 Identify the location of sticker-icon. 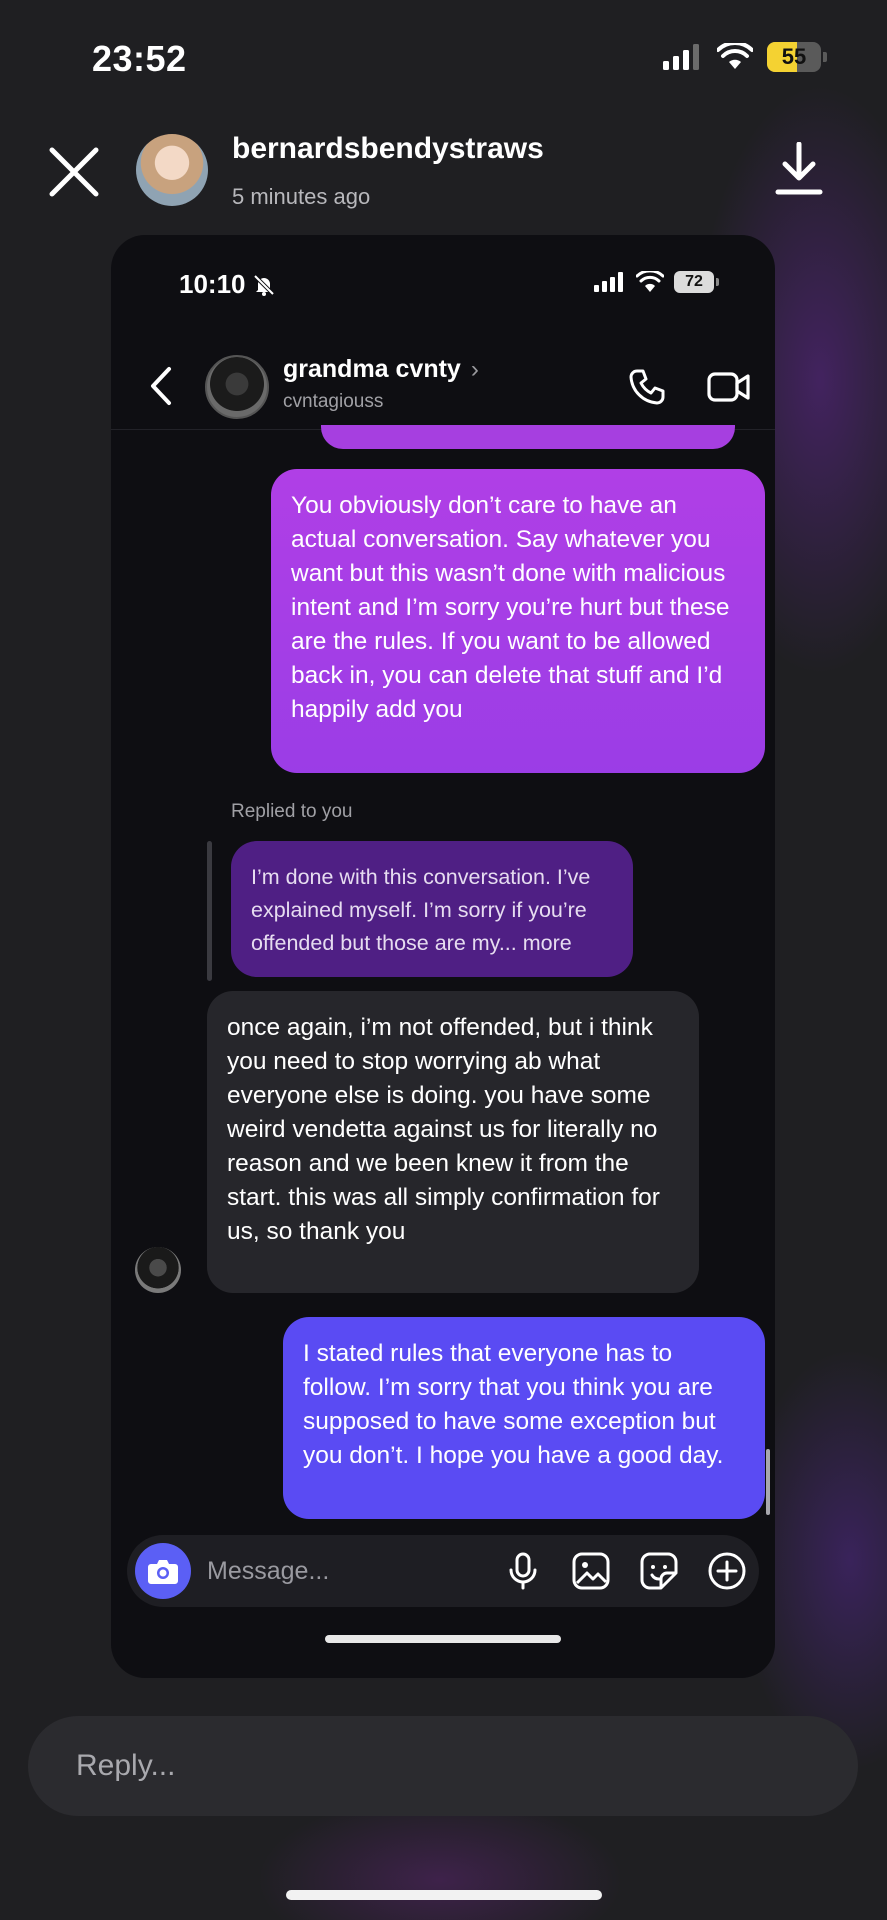
(659, 1571).